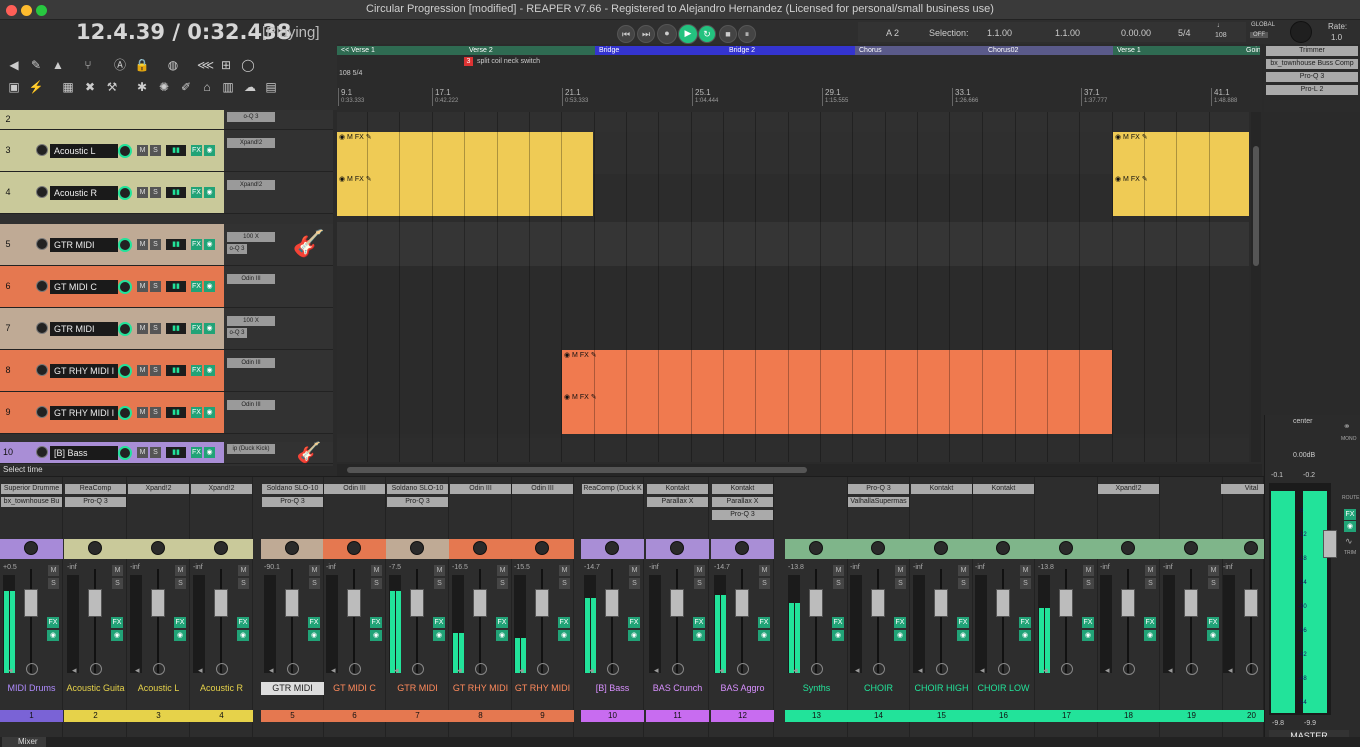  Describe the element at coordinates (1256, 287) in the screenshot. I see `vertical-scrollbar` at that location.